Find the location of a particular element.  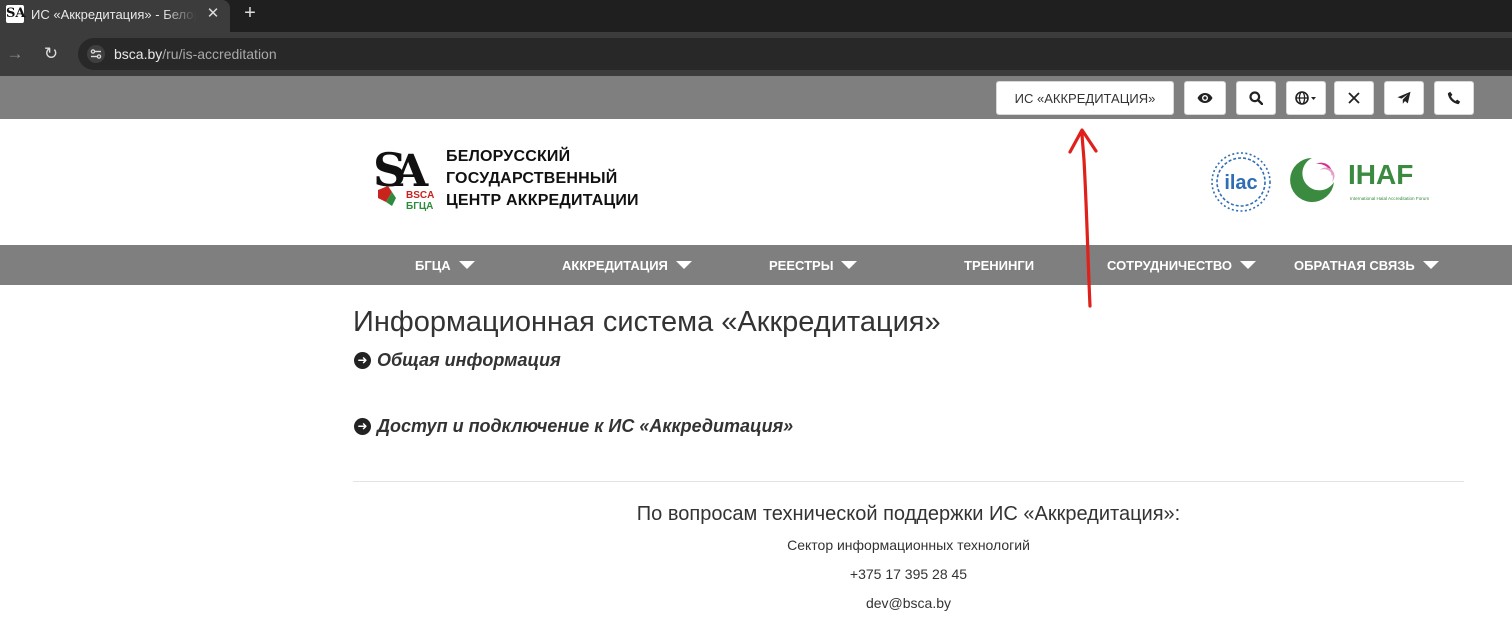

browser-tab-bar: SA ИС «Аккредитация» - Белорусский ✕ + is located at coordinates (756, 16).